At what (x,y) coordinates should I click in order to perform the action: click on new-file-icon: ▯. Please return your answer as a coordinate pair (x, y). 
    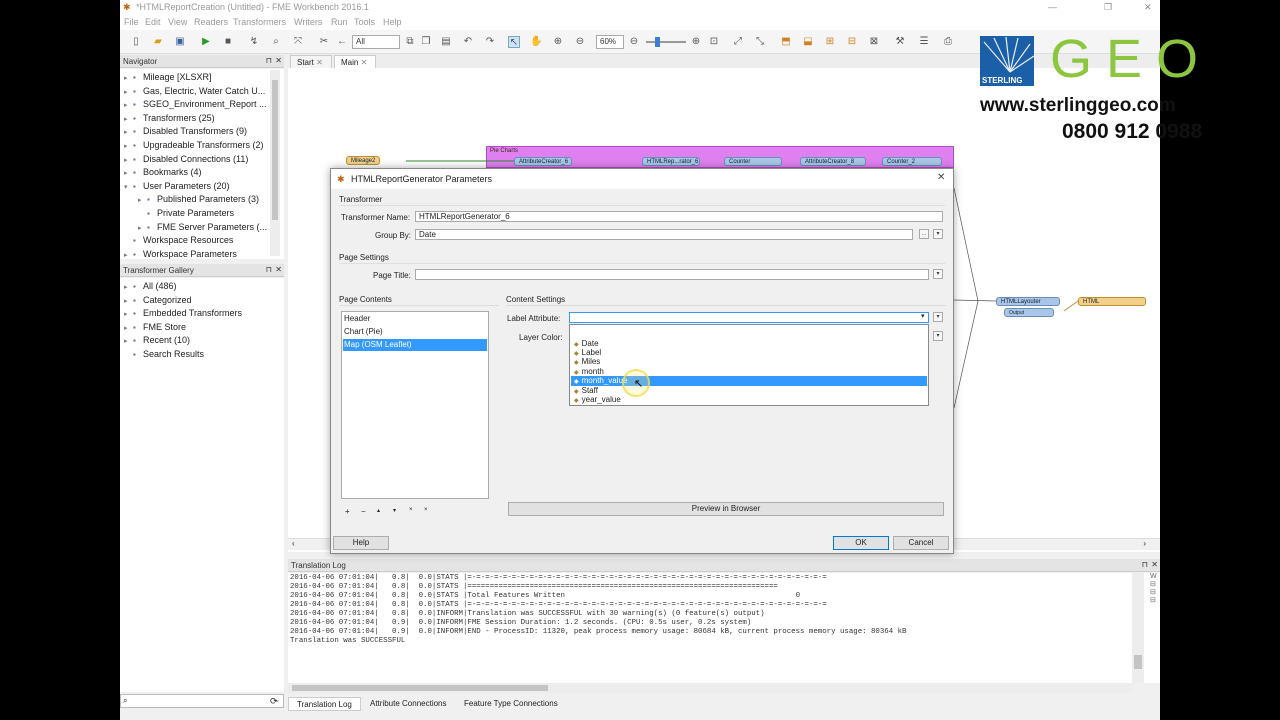
    Looking at the image, I should click on (136, 42).